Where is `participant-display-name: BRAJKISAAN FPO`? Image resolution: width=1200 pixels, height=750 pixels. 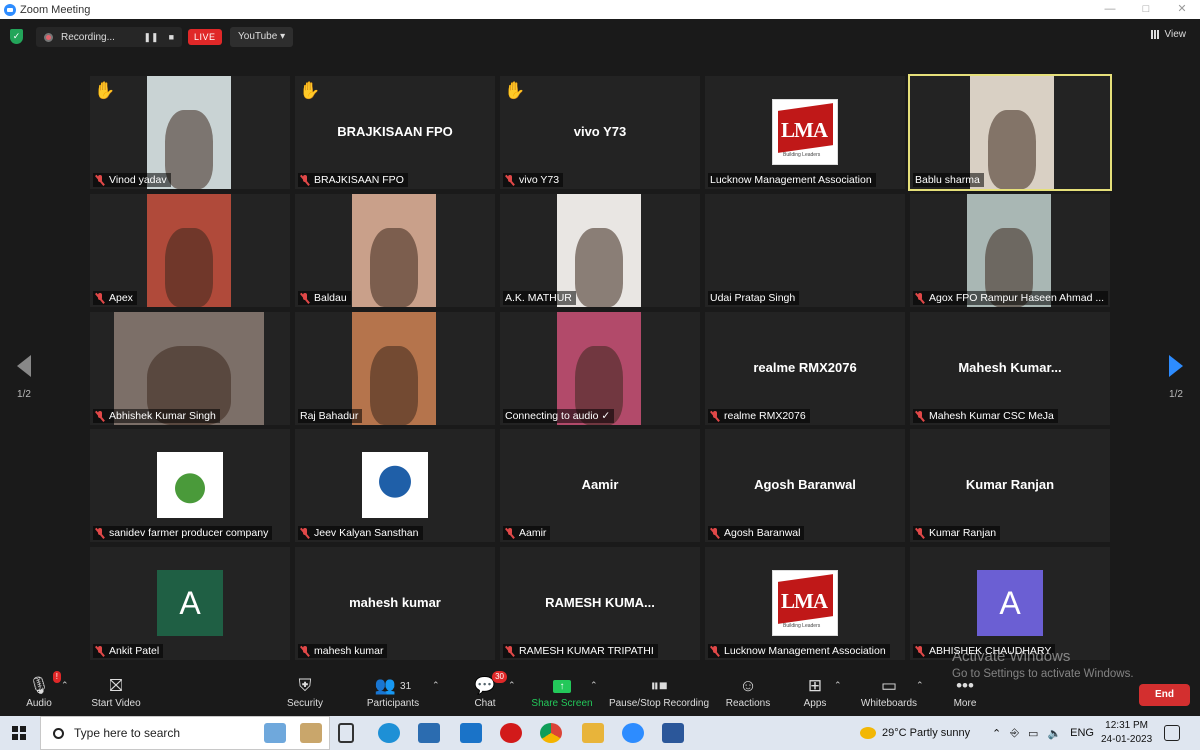 participant-display-name: BRAJKISAAN FPO is located at coordinates (395, 131).